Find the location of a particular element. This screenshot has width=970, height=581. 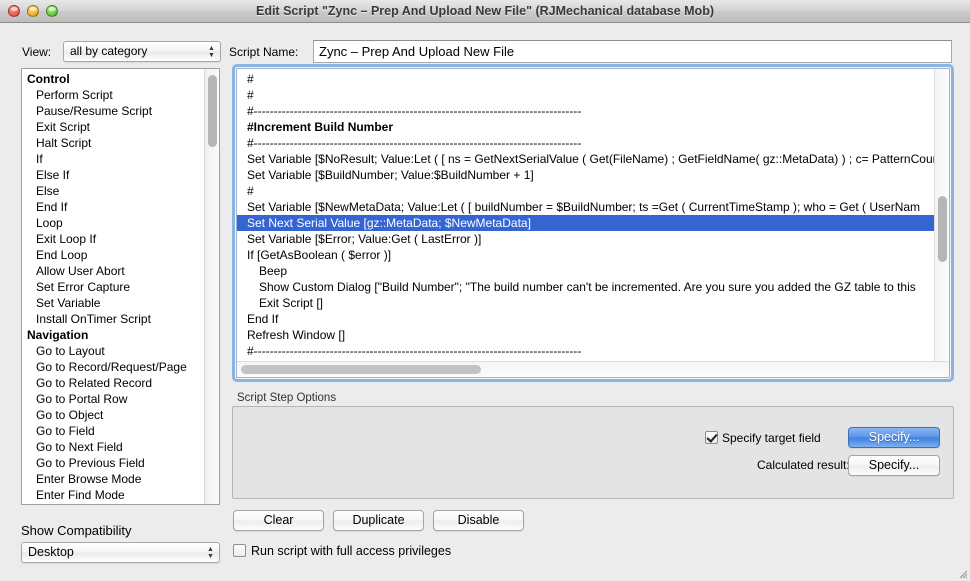

compatibility-dropdown: Desktop ▲ ▼ is located at coordinates (120, 552).